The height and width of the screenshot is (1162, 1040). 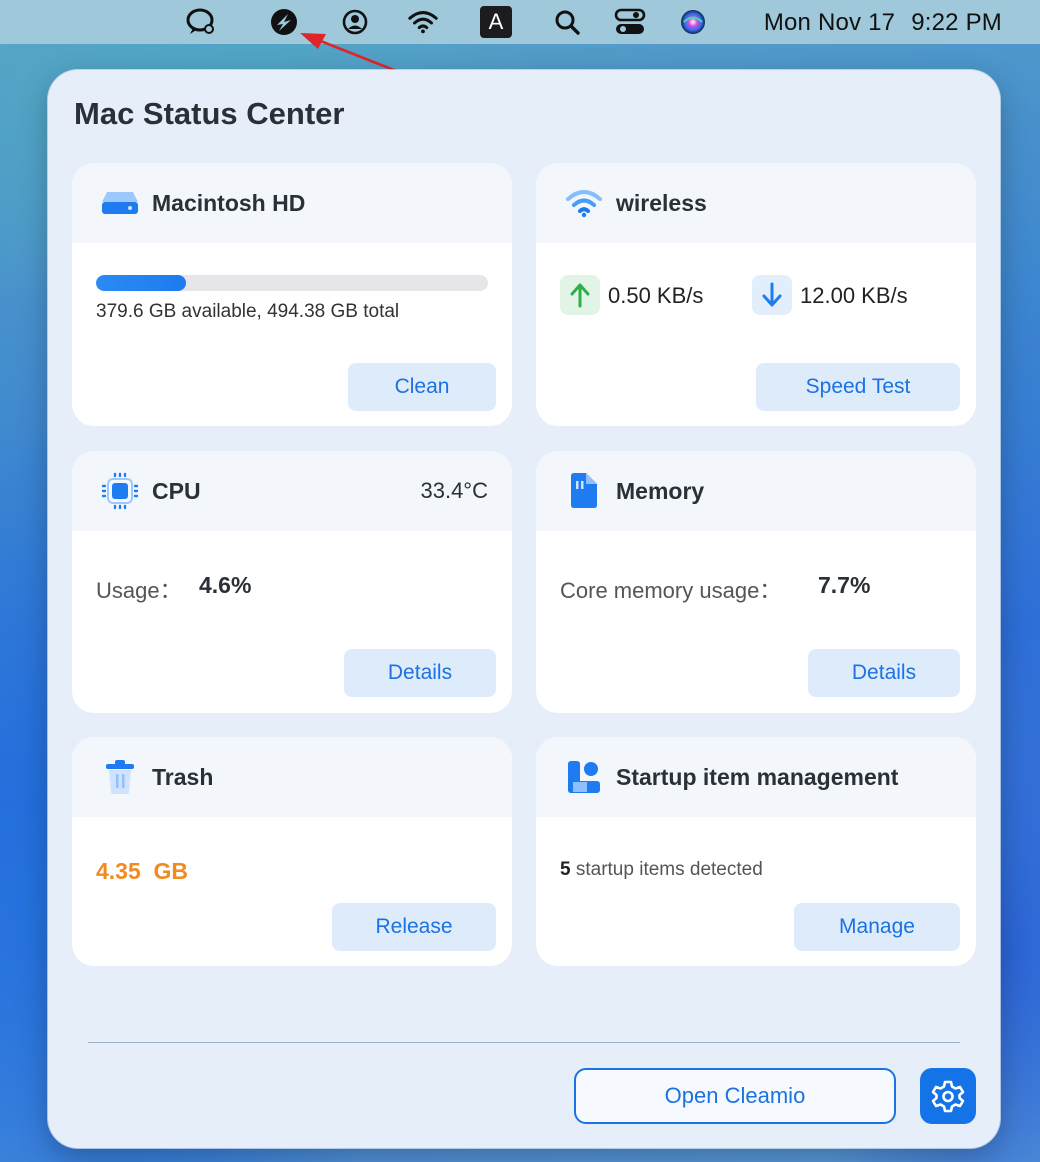 I want to click on disk-summary: 379.6 GB available, 494.38 GB total, so click(x=248, y=311).